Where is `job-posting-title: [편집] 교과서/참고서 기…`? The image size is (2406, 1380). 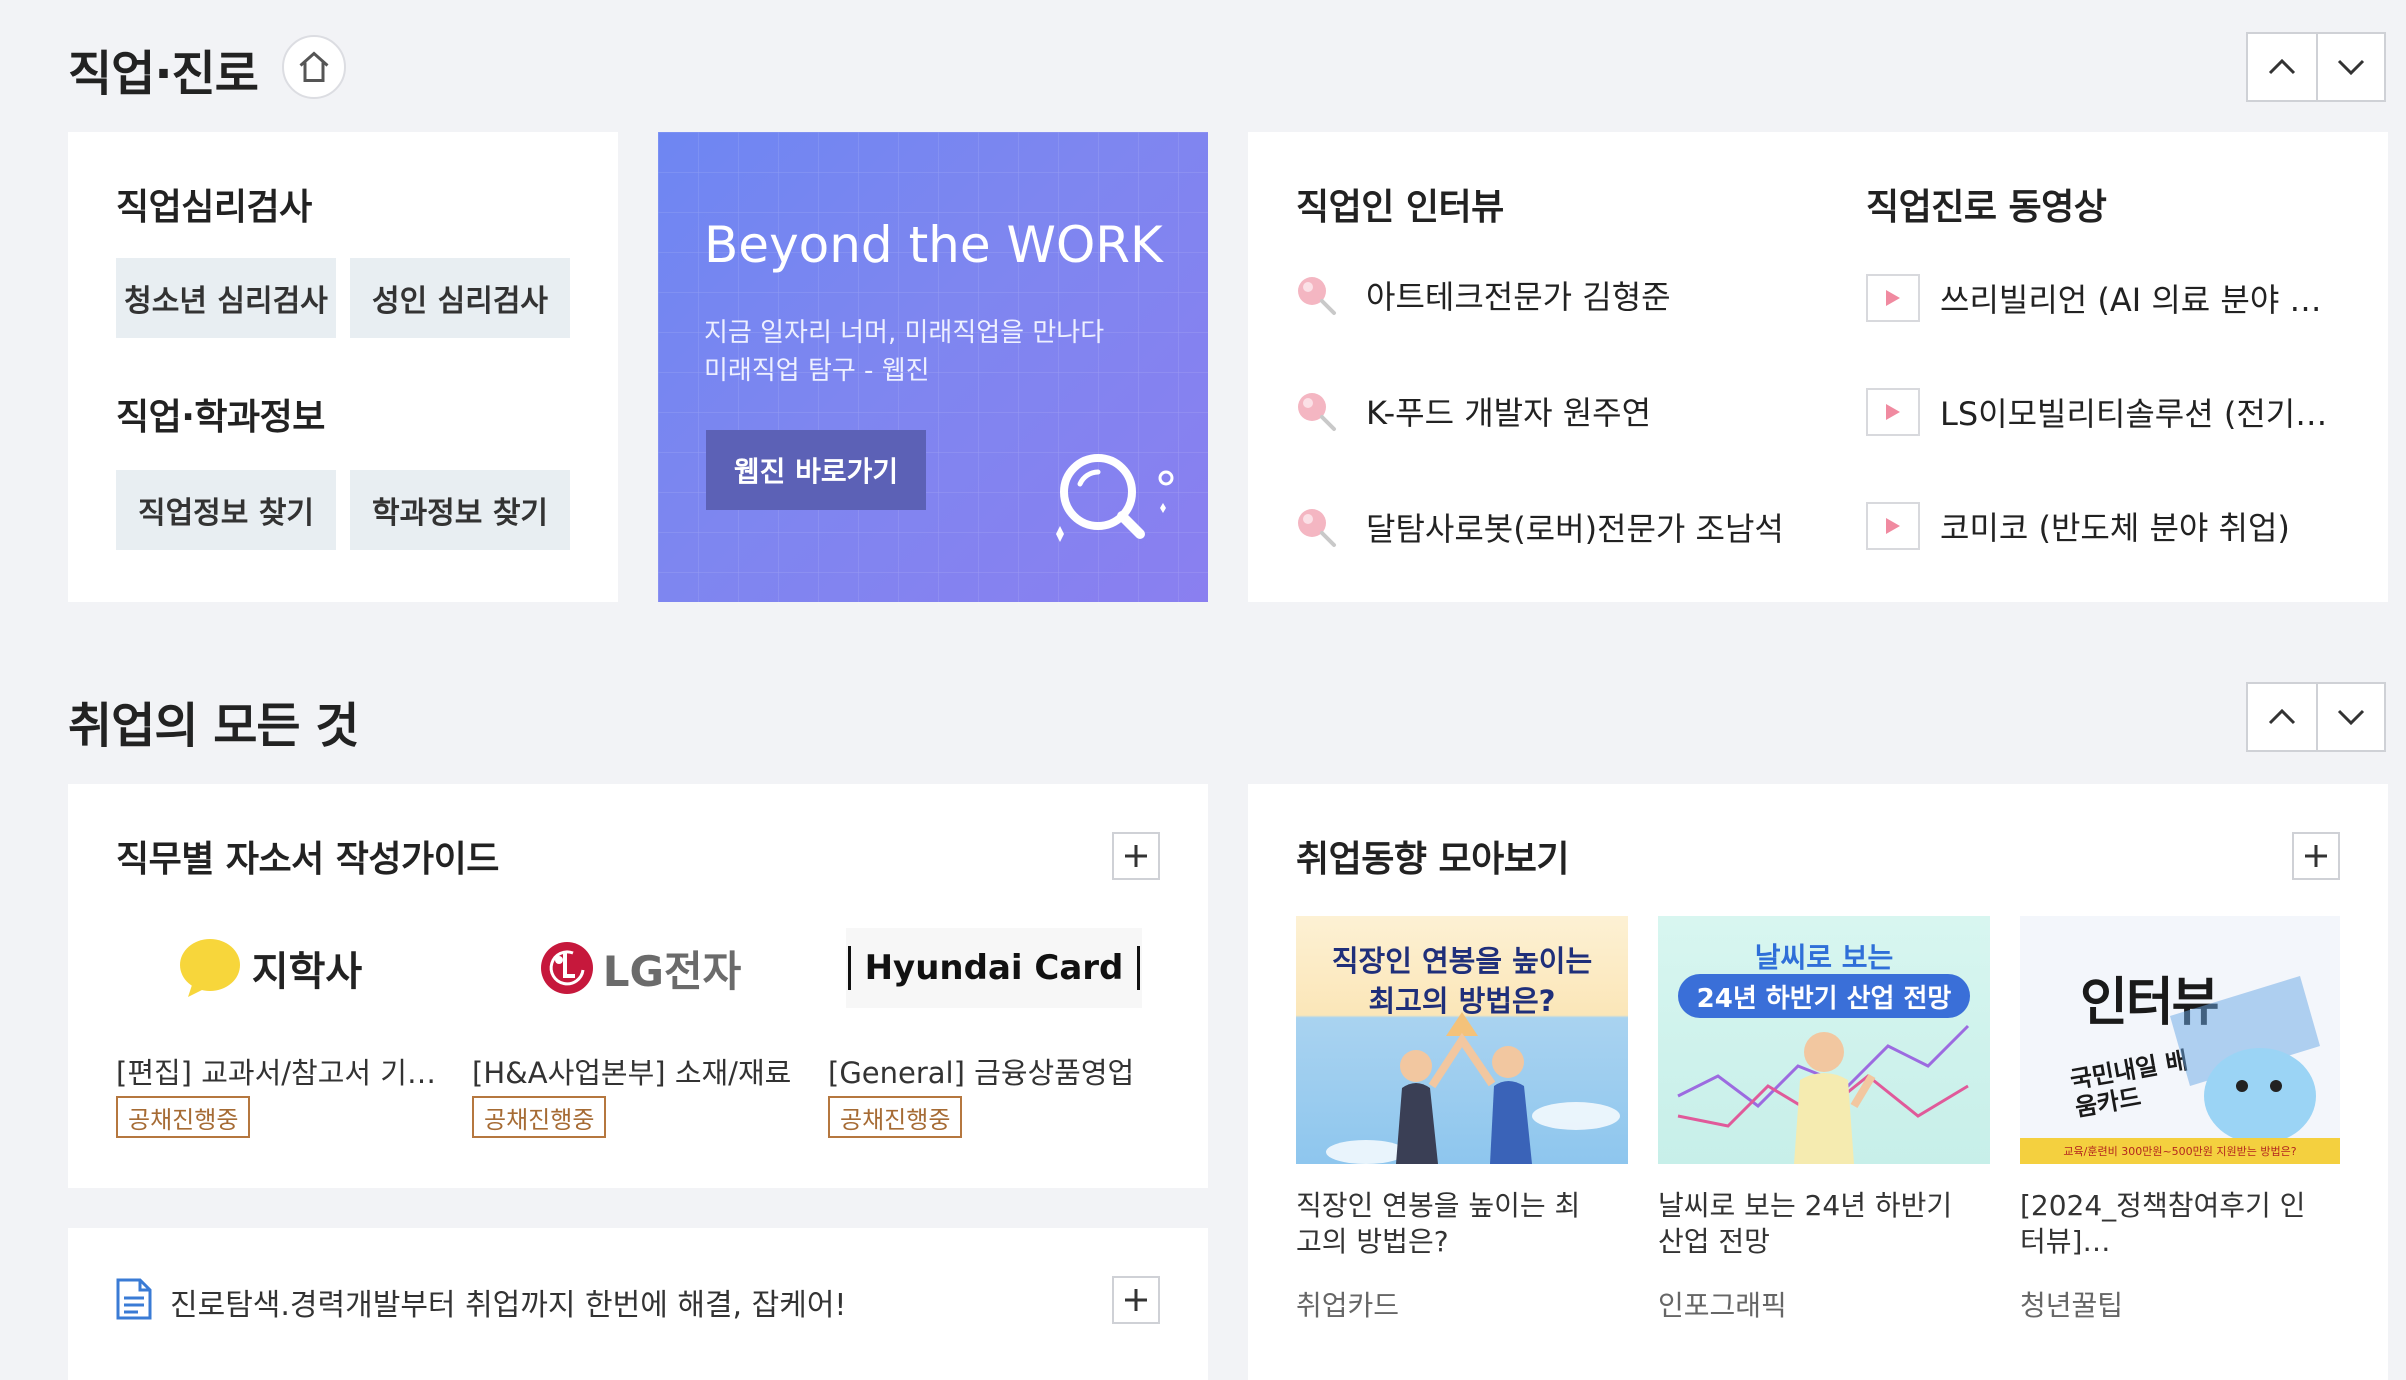
job-posting-title: [편집] 교과서/참고서 기… is located at coordinates (276, 1071).